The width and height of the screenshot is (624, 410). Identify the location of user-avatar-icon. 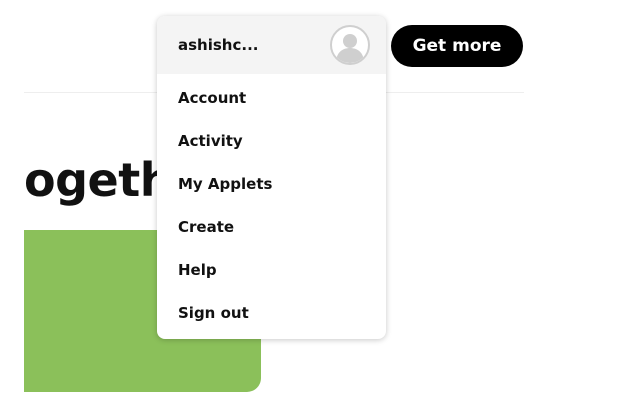
(350, 45).